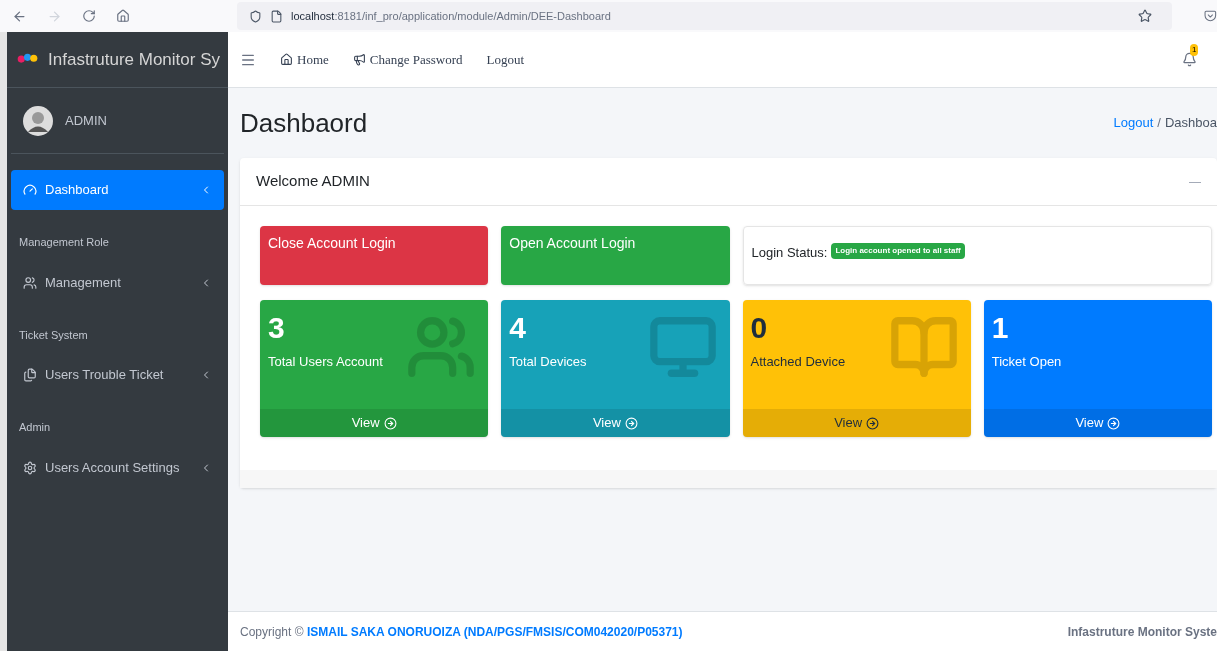 The image size is (1217, 651). What do you see at coordinates (705, 16) in the screenshot?
I see `address-bar: localhost:8181/inf_pro/application/module/Admin/DEE-Dashboard` at bounding box center [705, 16].